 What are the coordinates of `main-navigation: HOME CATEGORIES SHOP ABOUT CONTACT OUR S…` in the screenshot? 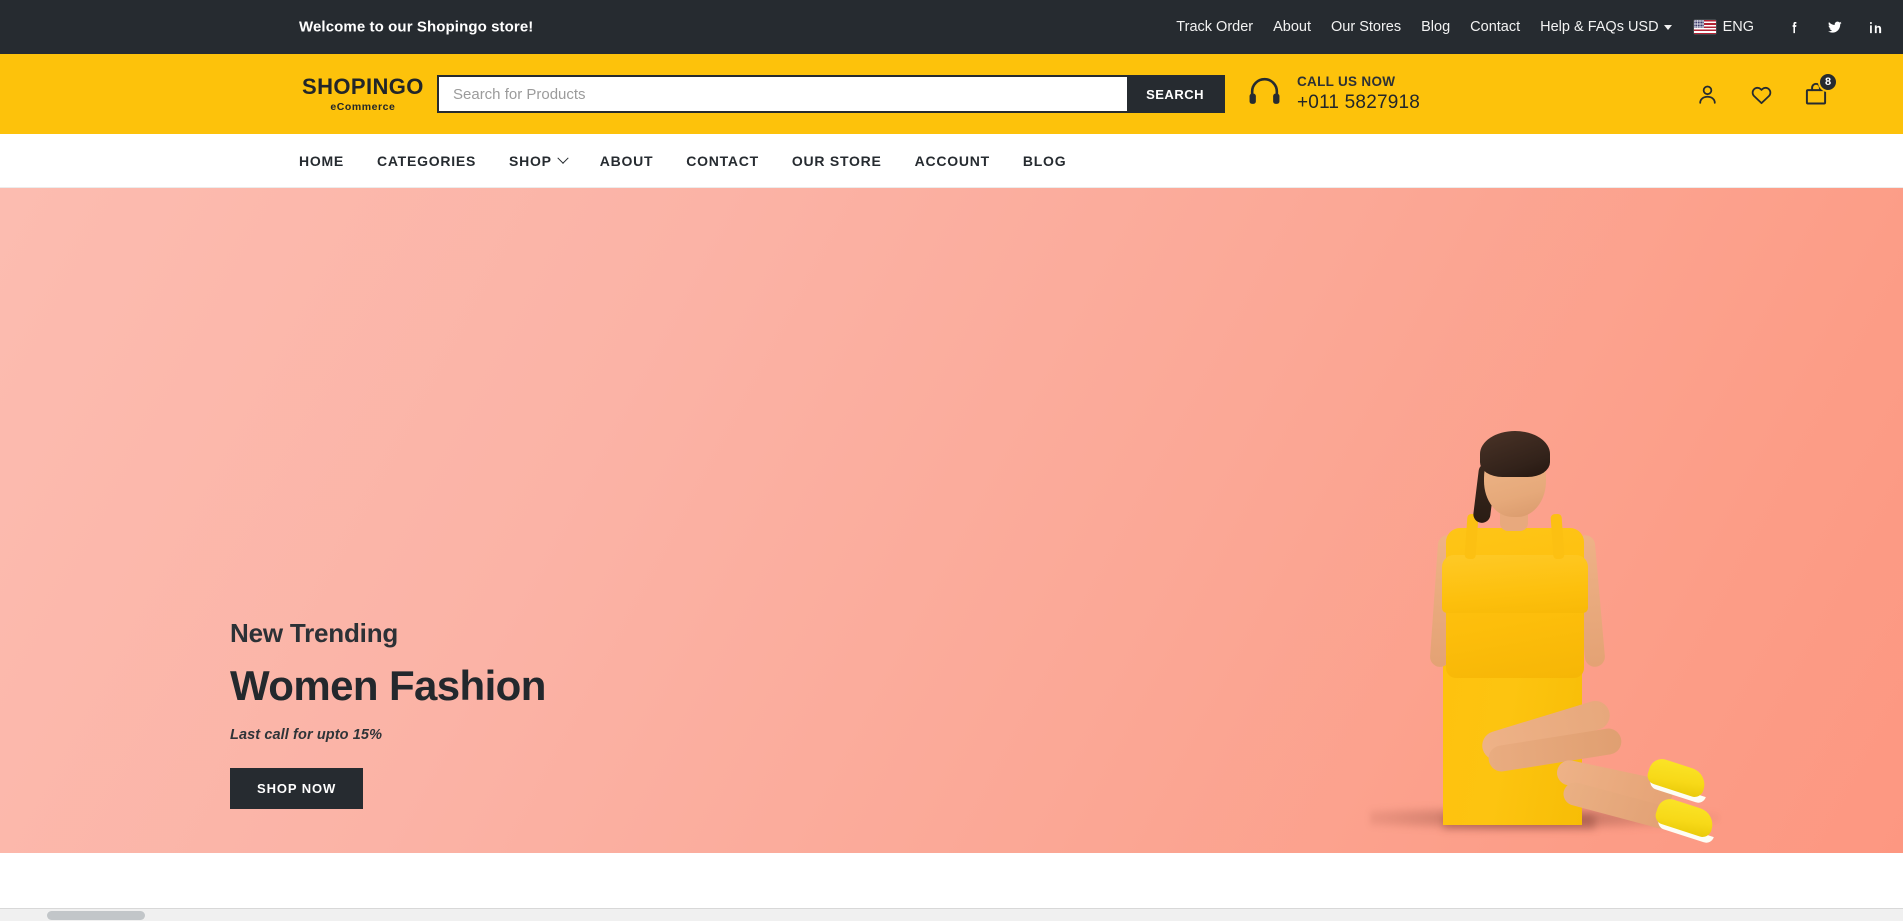 It's located at (951, 161).